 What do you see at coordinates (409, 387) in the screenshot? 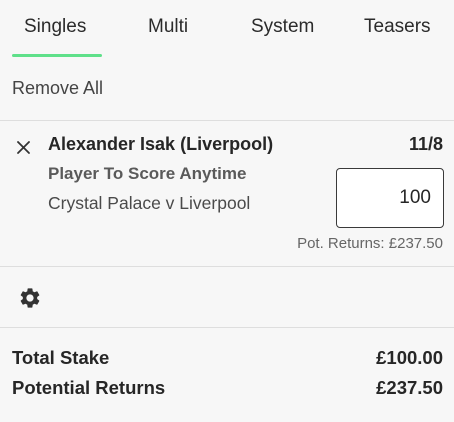
I see `potential-returns-value: £237.50` at bounding box center [409, 387].